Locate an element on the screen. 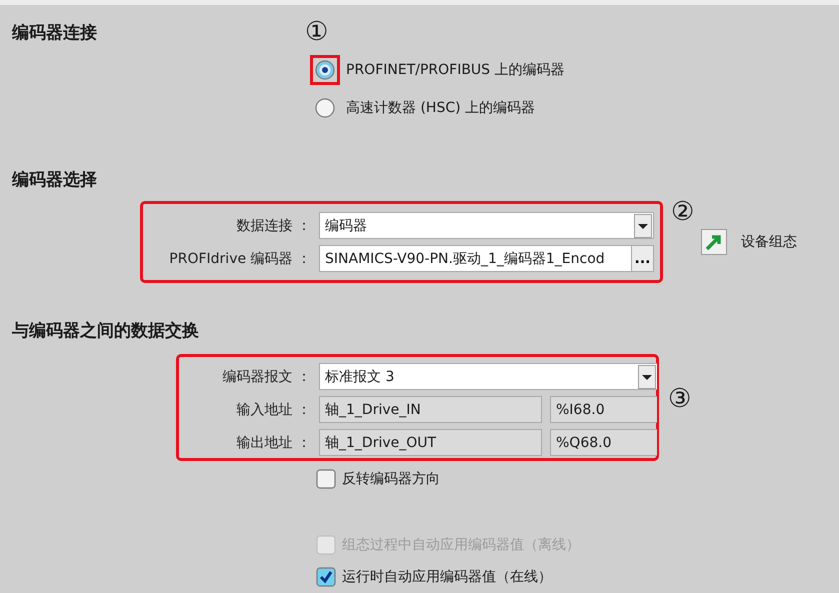  field-label: PROFIdrive 编码器 ： is located at coordinates (239, 259).